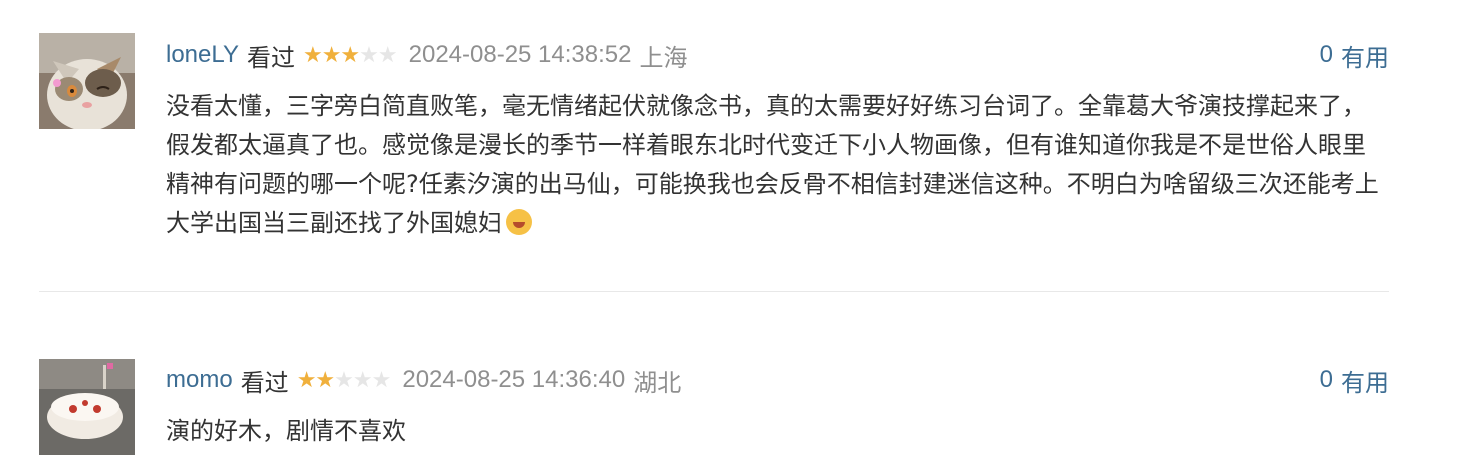 This screenshot has width=1481, height=455. Describe the element at coordinates (714, 291) in the screenshot. I see `divider` at that location.